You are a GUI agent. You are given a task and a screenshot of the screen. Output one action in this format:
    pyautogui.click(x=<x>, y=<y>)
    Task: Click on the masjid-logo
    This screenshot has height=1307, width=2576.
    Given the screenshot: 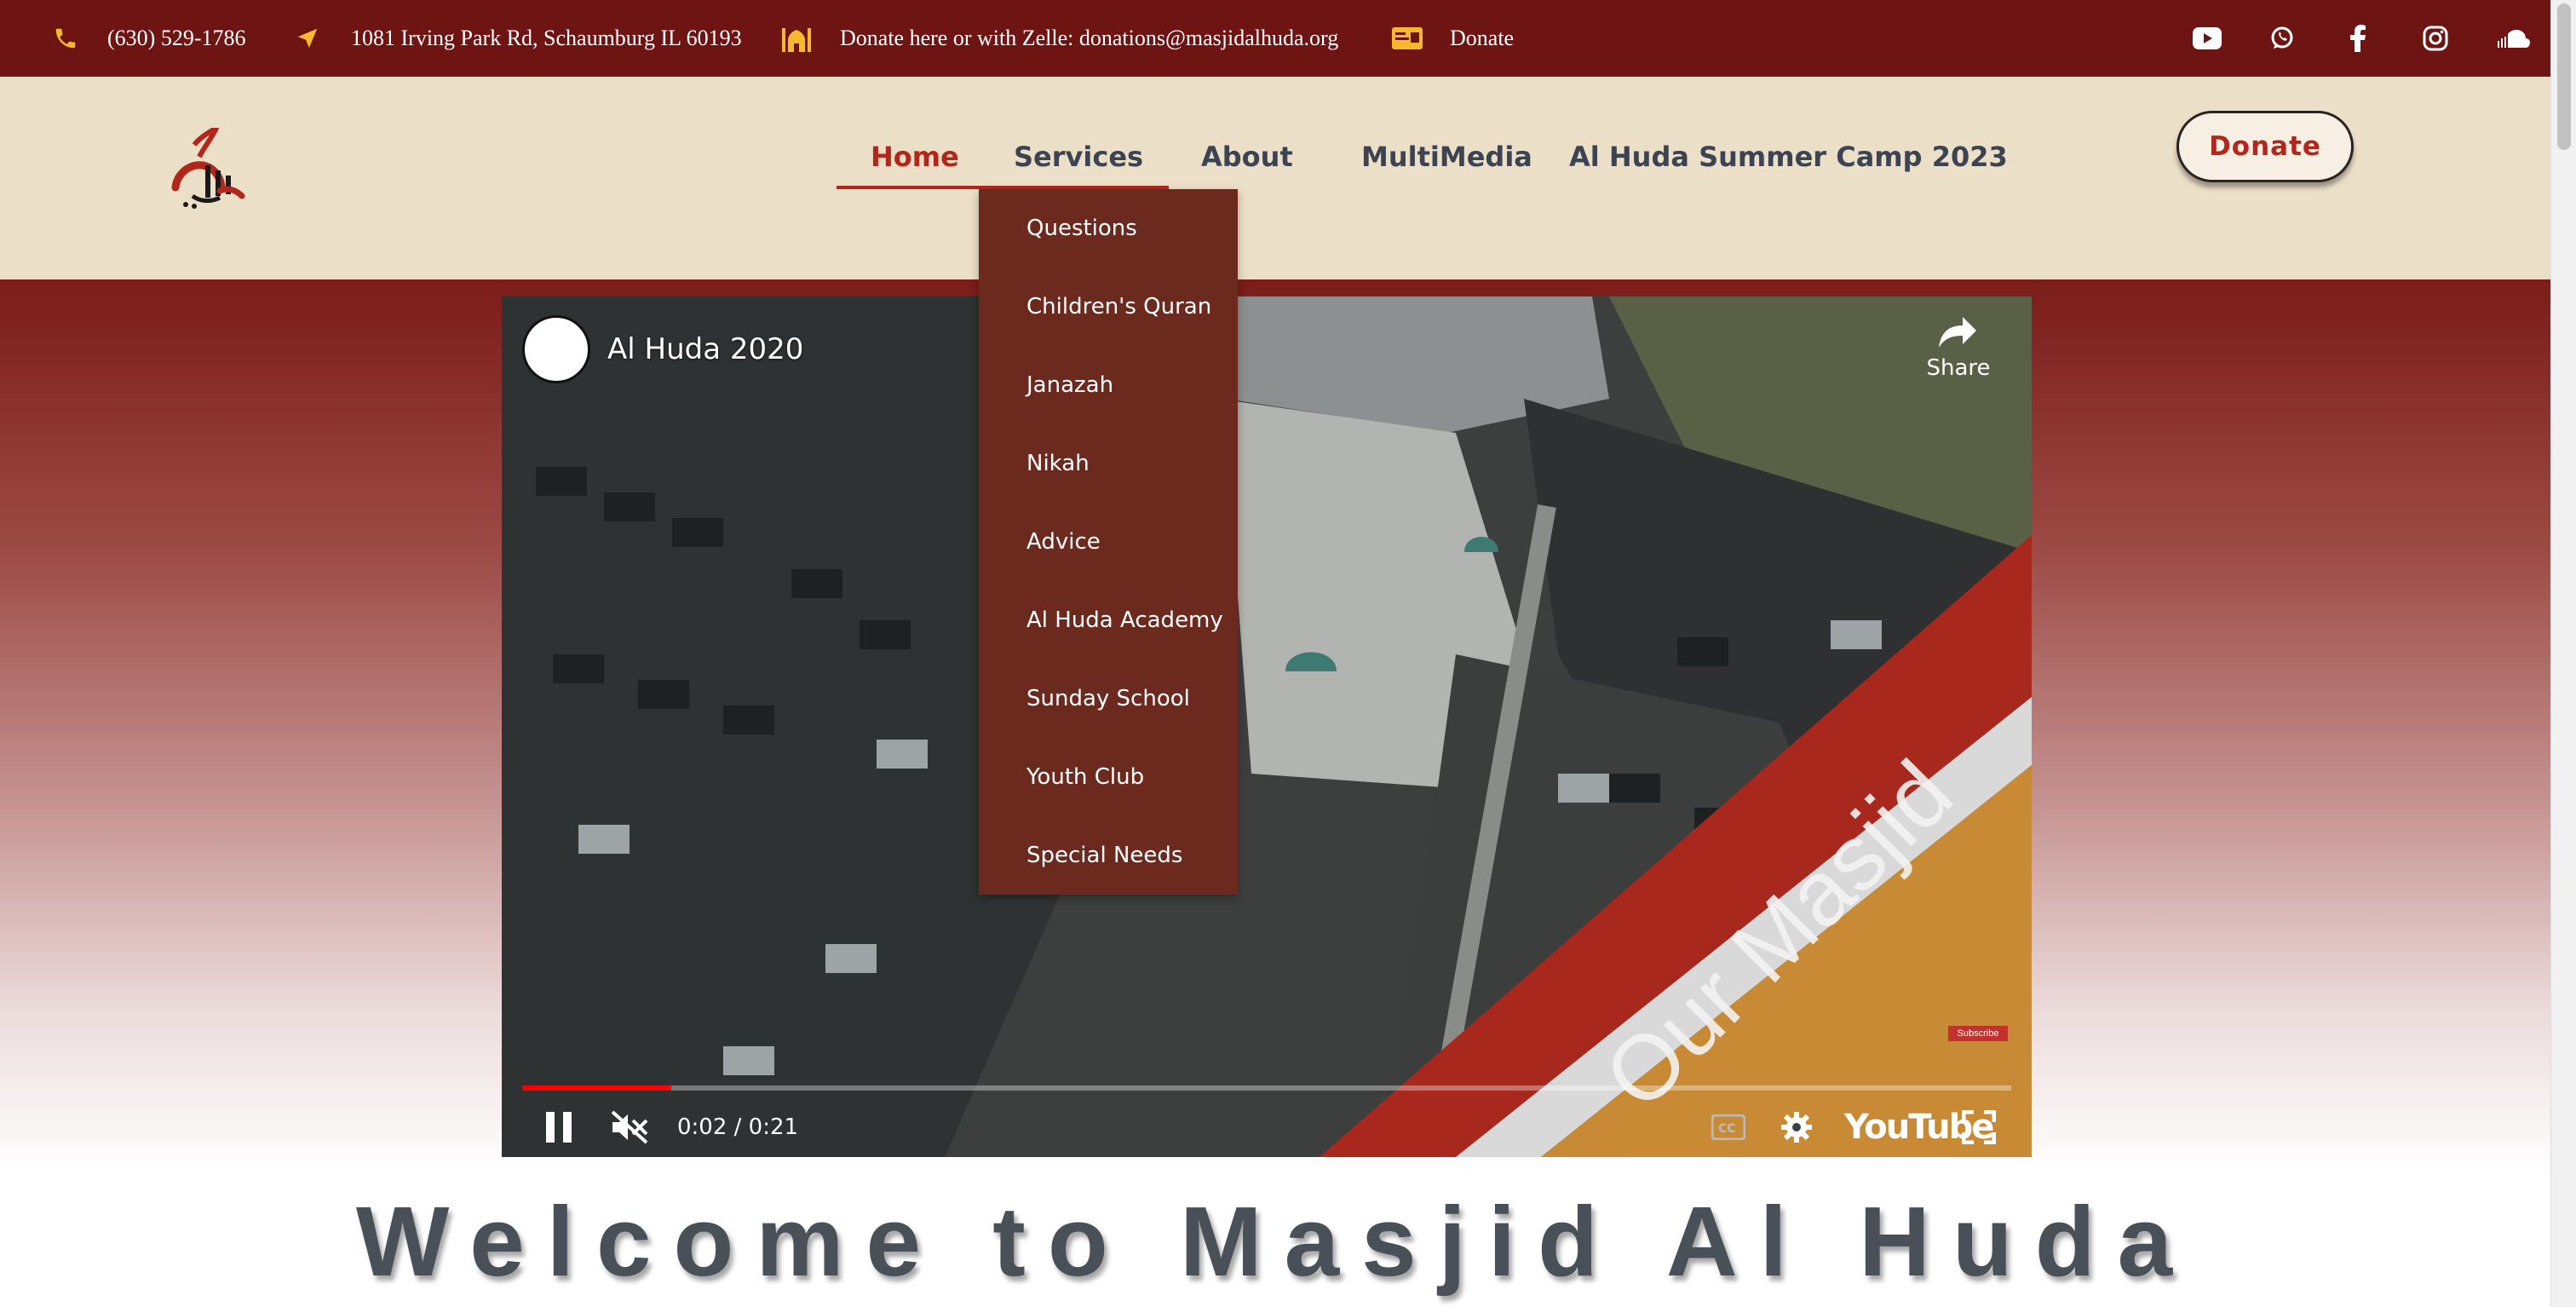 What is the action you would take?
    pyautogui.click(x=208, y=167)
    